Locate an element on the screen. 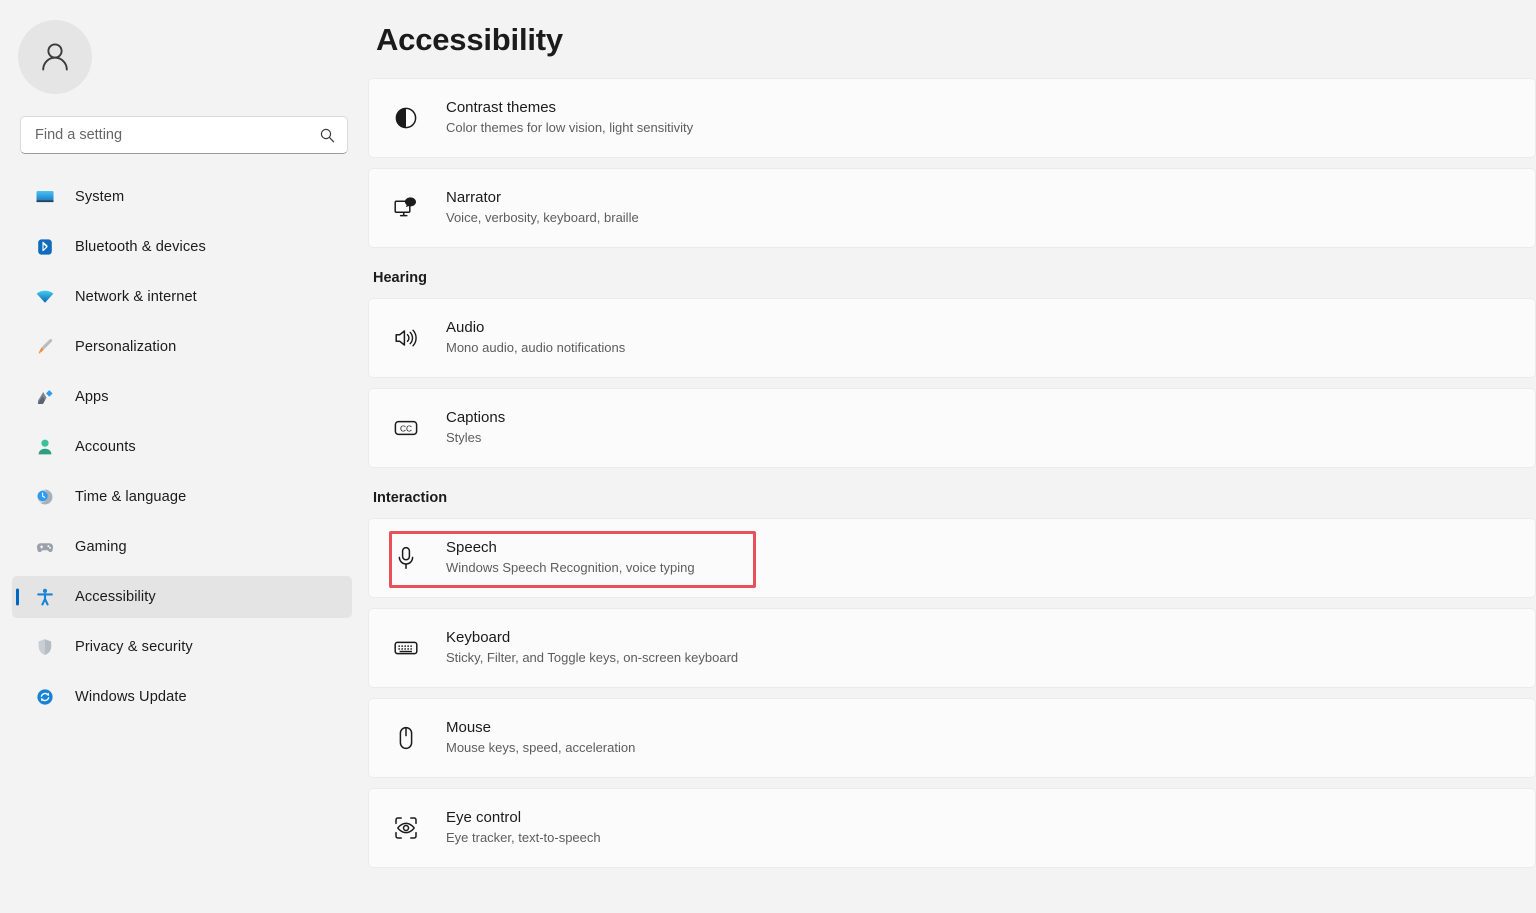  setting-card-title: Mouse is located at coordinates (469, 727).